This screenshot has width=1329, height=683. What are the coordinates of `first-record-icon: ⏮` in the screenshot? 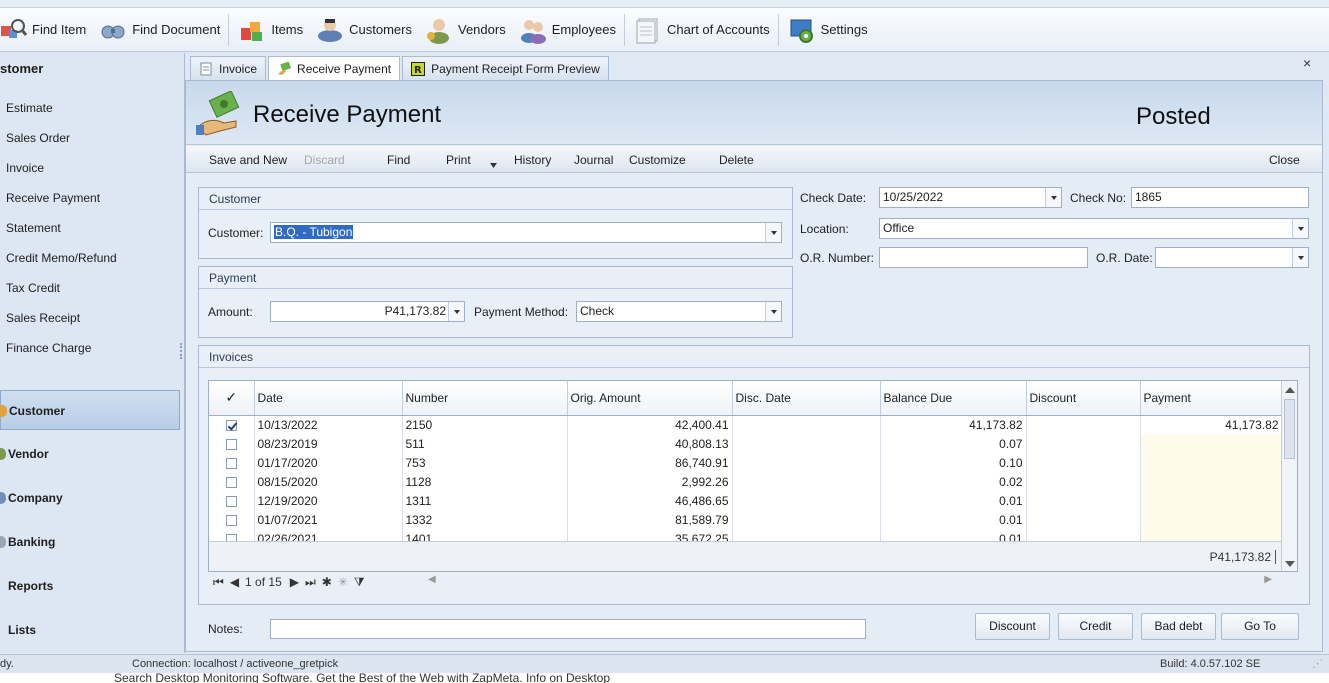 It's located at (218, 582).